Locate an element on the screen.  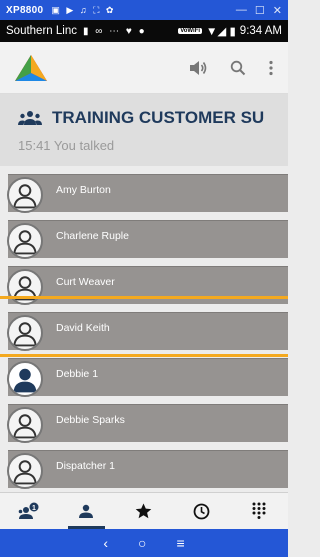
avatar-filled-icon is located at coordinates (25, 379).